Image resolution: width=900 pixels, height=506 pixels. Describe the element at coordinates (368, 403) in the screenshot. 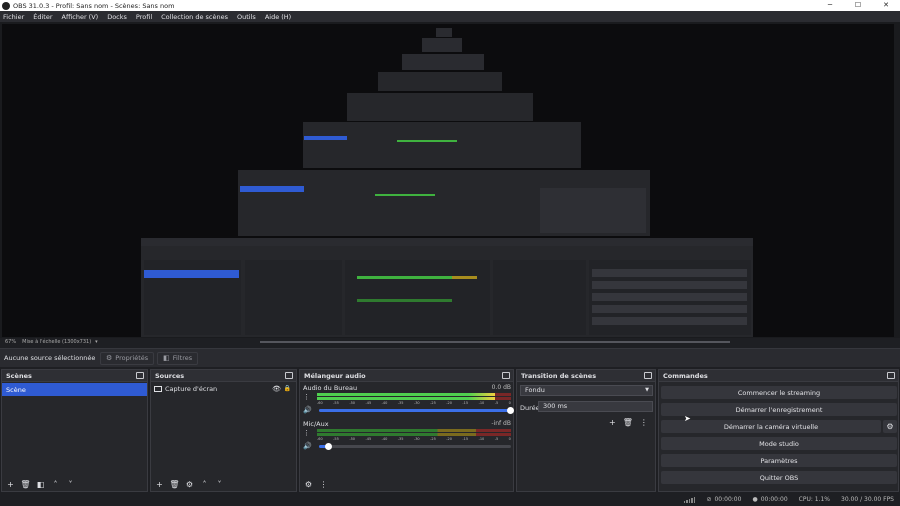

I see `meter-tick-label: -45` at that location.